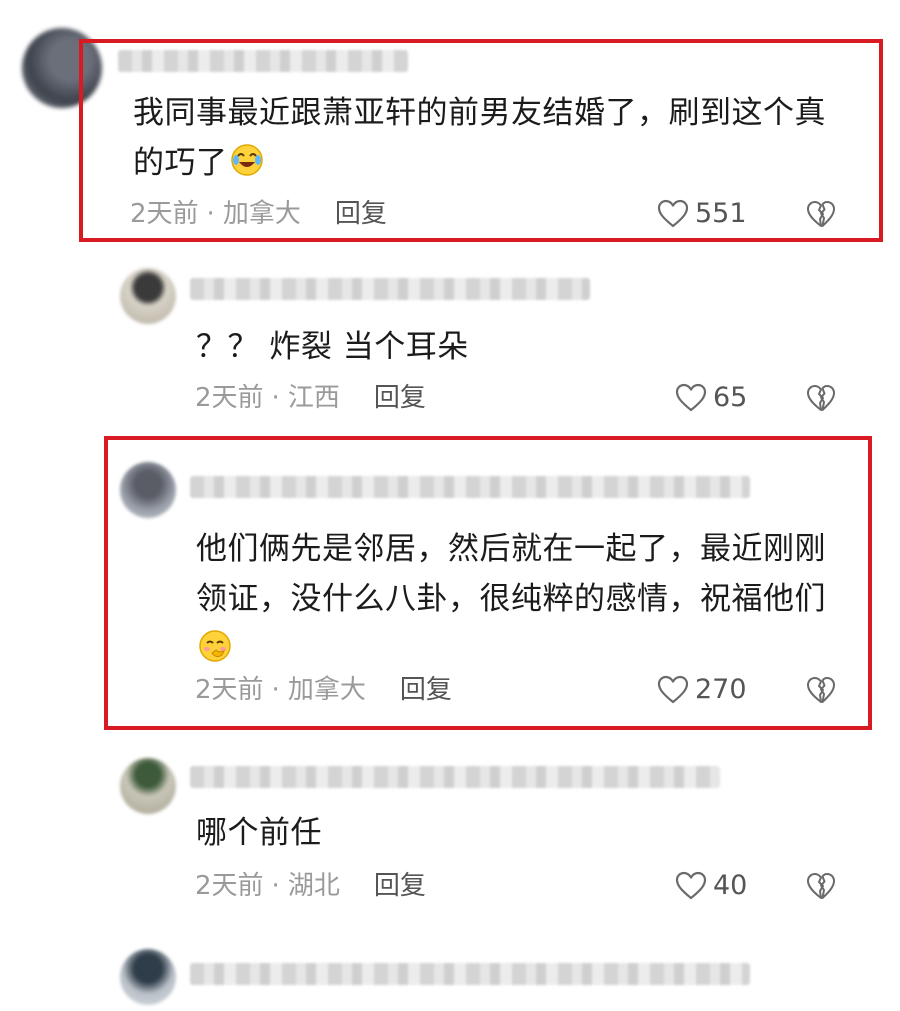  I want to click on comment-location: 湖北, so click(313, 886).